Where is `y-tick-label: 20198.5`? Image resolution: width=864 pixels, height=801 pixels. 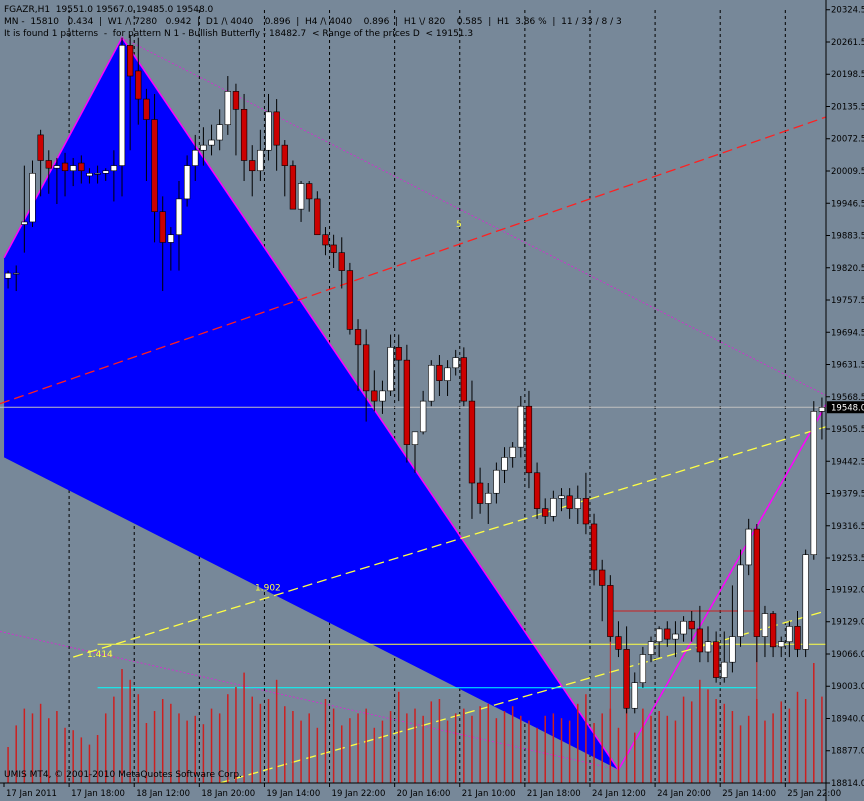
y-tick-label: 20198.5 is located at coordinates (847, 75).